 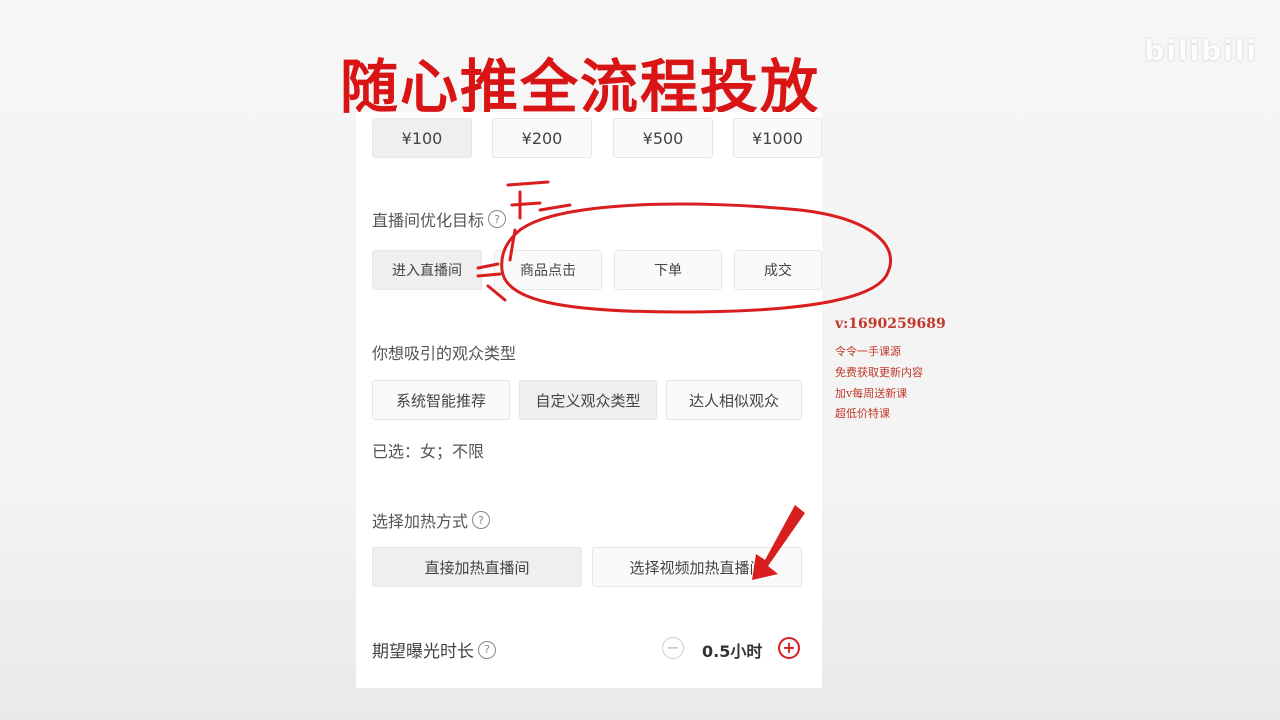 What do you see at coordinates (477, 567) in the screenshot?
I see `heat-option-direct: 直接加热直播间` at bounding box center [477, 567].